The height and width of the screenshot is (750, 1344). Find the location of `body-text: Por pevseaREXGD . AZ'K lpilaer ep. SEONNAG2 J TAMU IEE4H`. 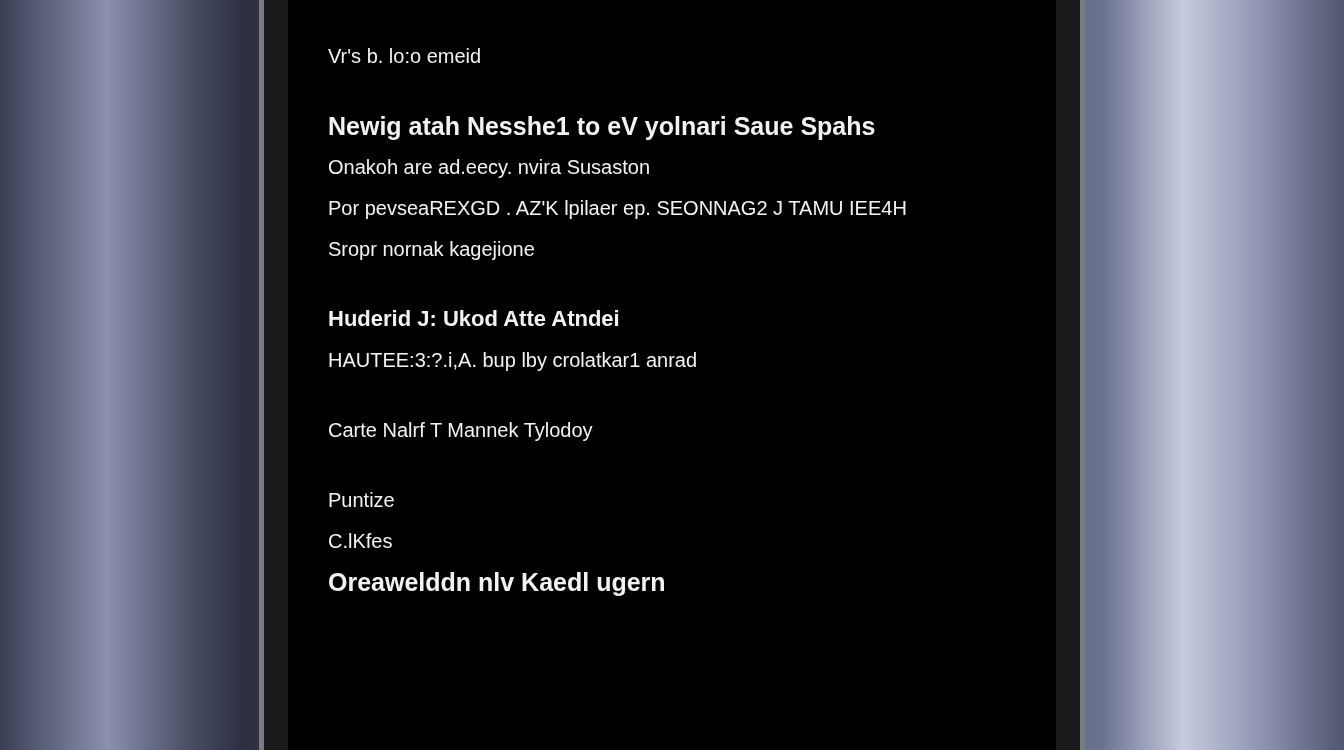

body-text: Por pevseaREXGD . AZ'K lpilaer ep. SEONNAG2 J TAMU IEE4H is located at coordinates (618, 208).